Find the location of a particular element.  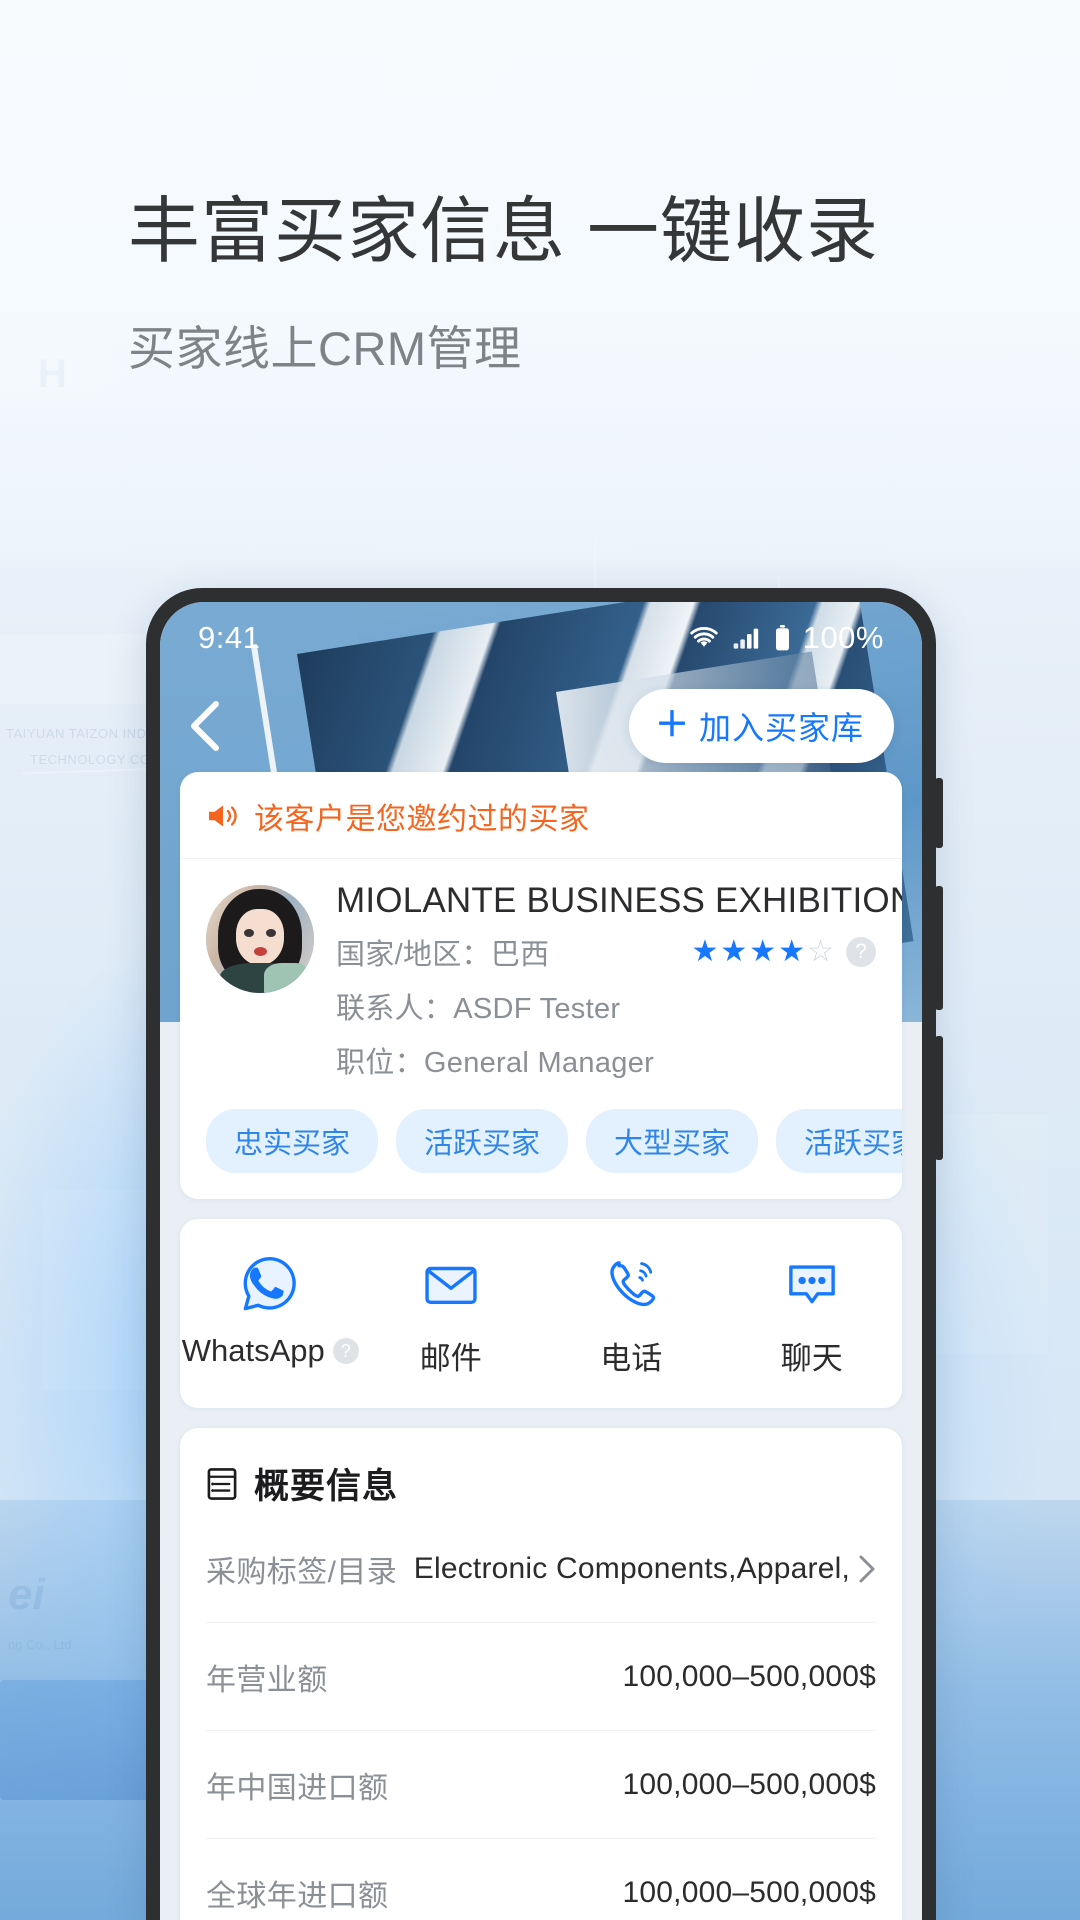

buyer-tag-list: 忠实买家 活跃买家 大型买家 活跃买家 is located at coordinates (541, 1143).